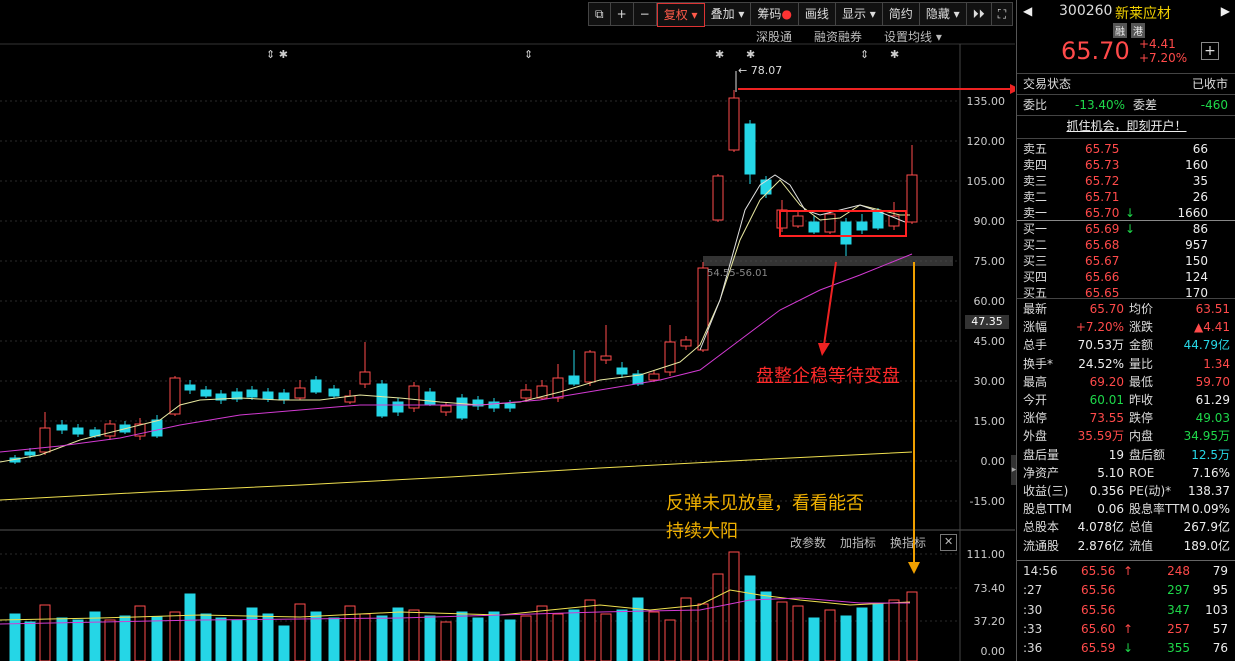 This screenshot has height=661, width=1235. What do you see at coordinates (858, 542) in the screenshot?
I see `add-indicator-link: 加指标` at bounding box center [858, 542].